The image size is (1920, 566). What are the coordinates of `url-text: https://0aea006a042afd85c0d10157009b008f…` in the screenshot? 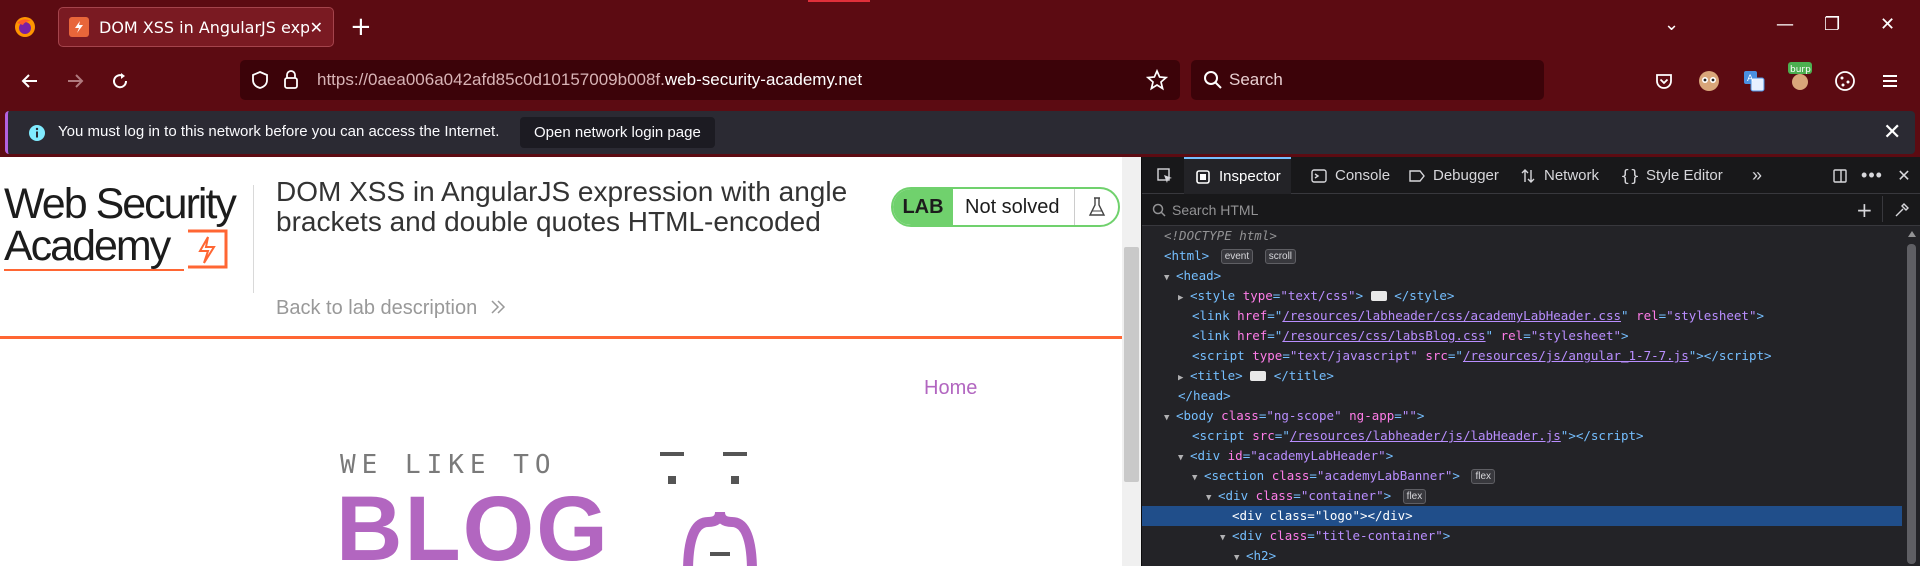 It's located at (589, 80).